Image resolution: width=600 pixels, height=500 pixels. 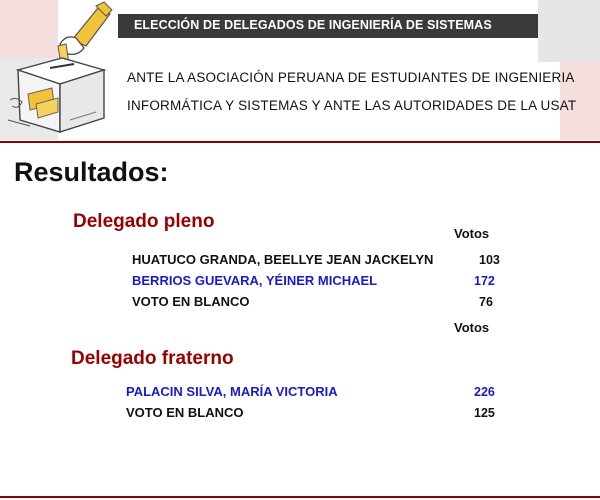 What do you see at coordinates (144, 221) in the screenshot?
I see `section-title-delegado-pleno: Delegado pleno` at bounding box center [144, 221].